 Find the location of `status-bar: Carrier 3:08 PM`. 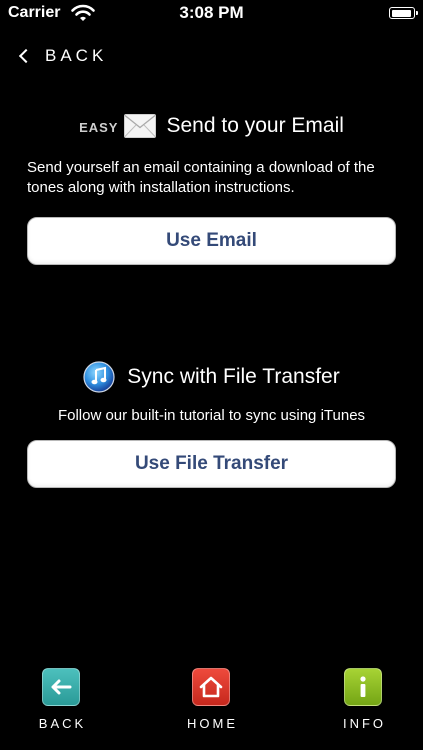

status-bar: Carrier 3:08 PM is located at coordinates (211, 14).